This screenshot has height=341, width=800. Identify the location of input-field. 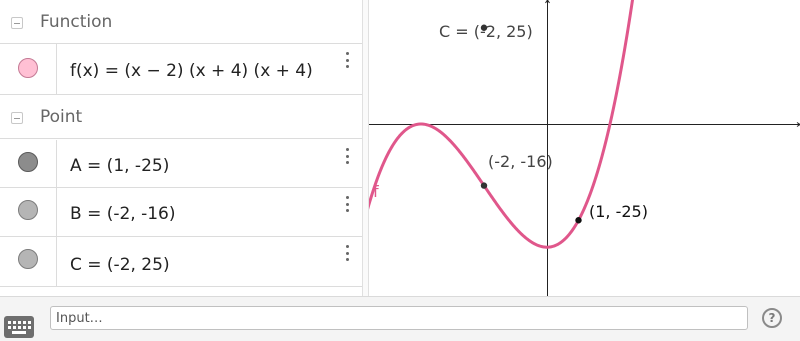
(399, 318).